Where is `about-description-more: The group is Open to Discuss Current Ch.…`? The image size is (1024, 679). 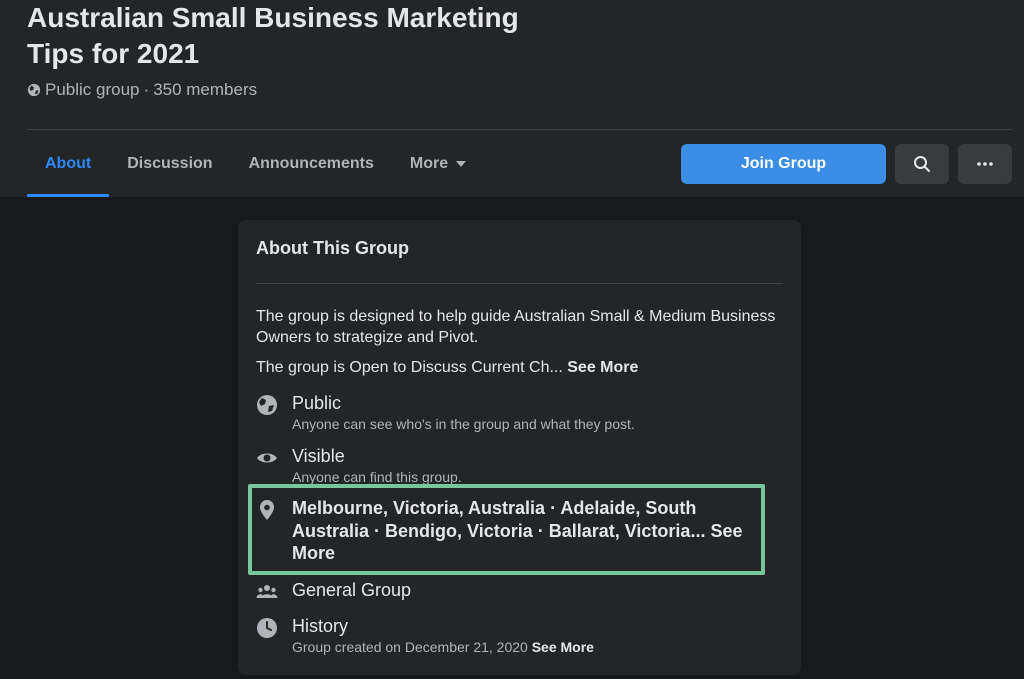
about-description-more: The group is Open to Discuss Current Ch.… is located at coordinates (519, 367).